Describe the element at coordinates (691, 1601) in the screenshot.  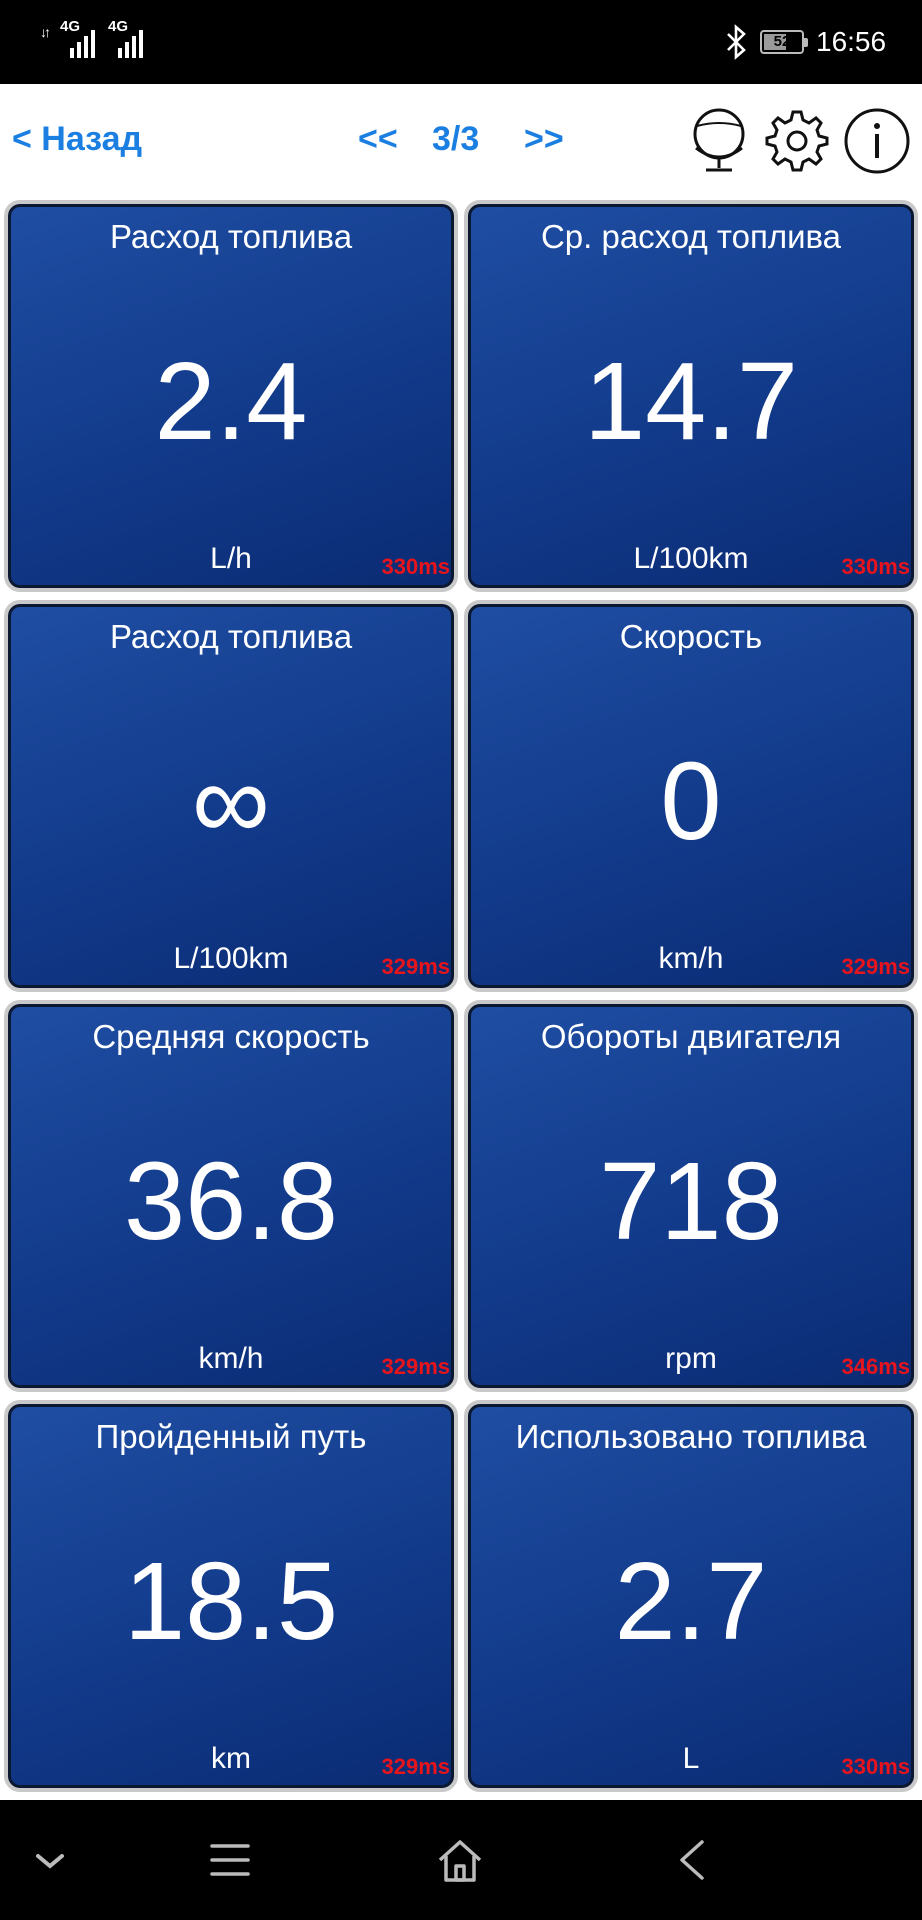
I see `gauge-value: 2.7` at that location.